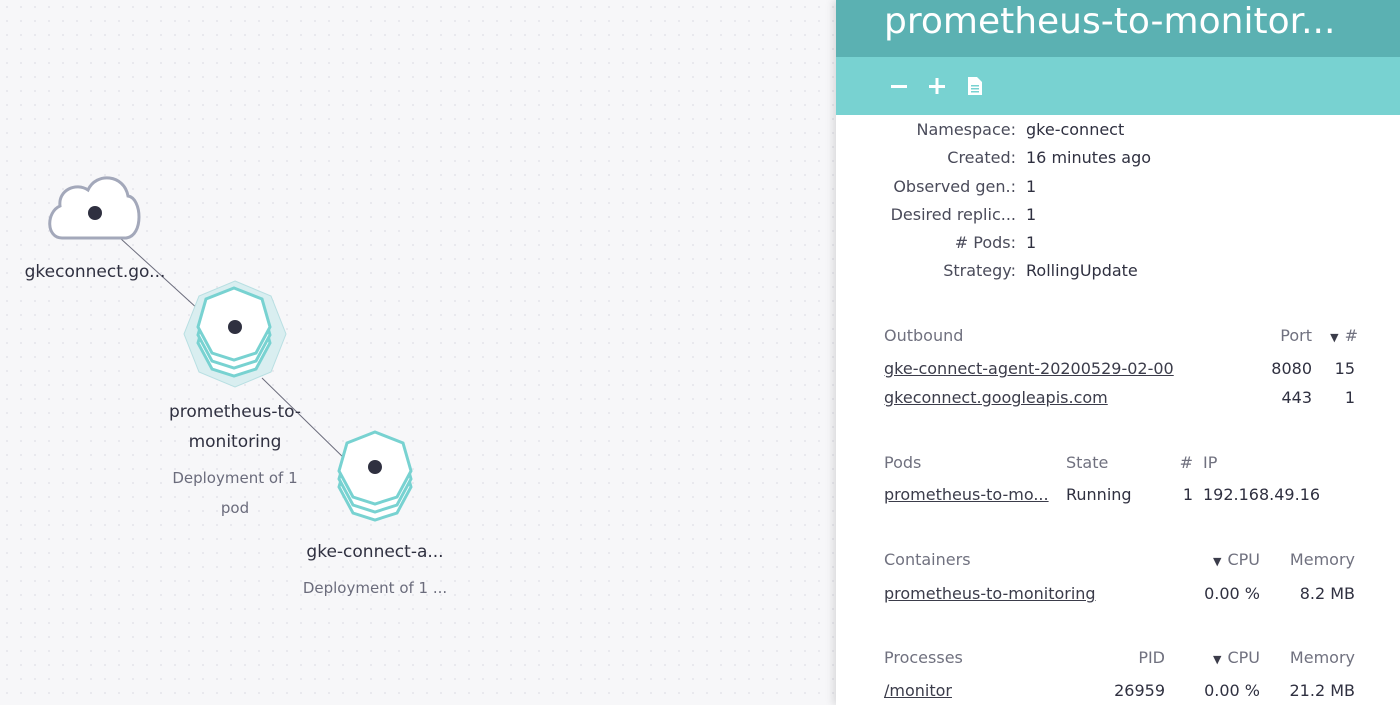  I want to click on process-row-memory: 21.2 MB, so click(1322, 690).